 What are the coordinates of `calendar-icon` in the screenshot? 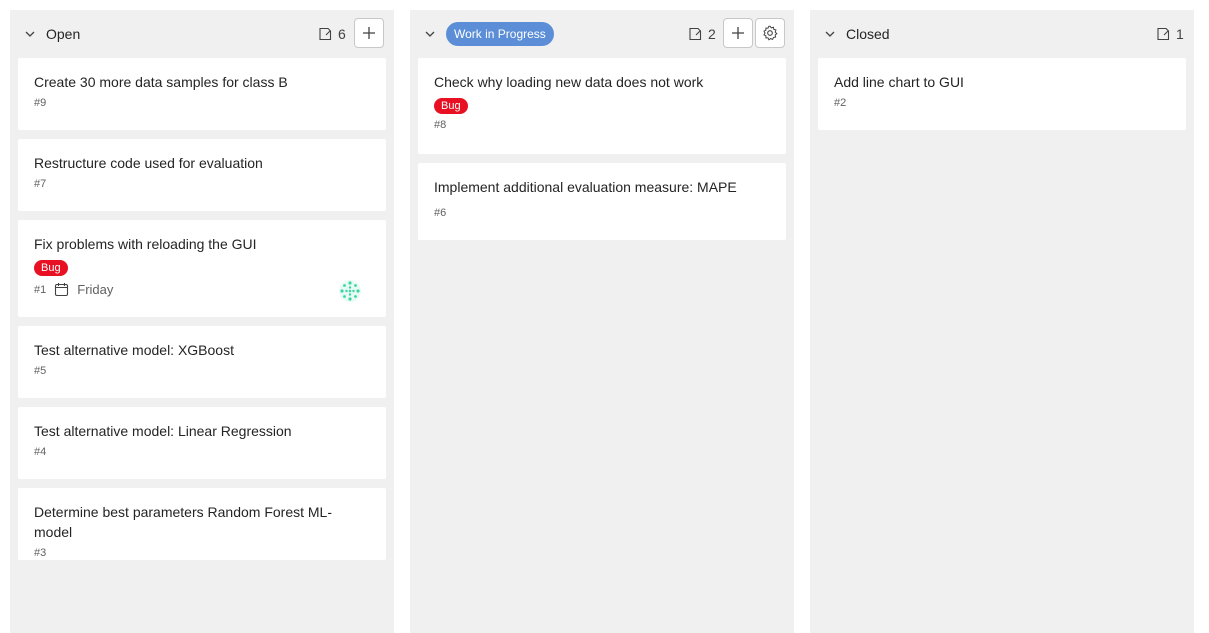 It's located at (62, 290).